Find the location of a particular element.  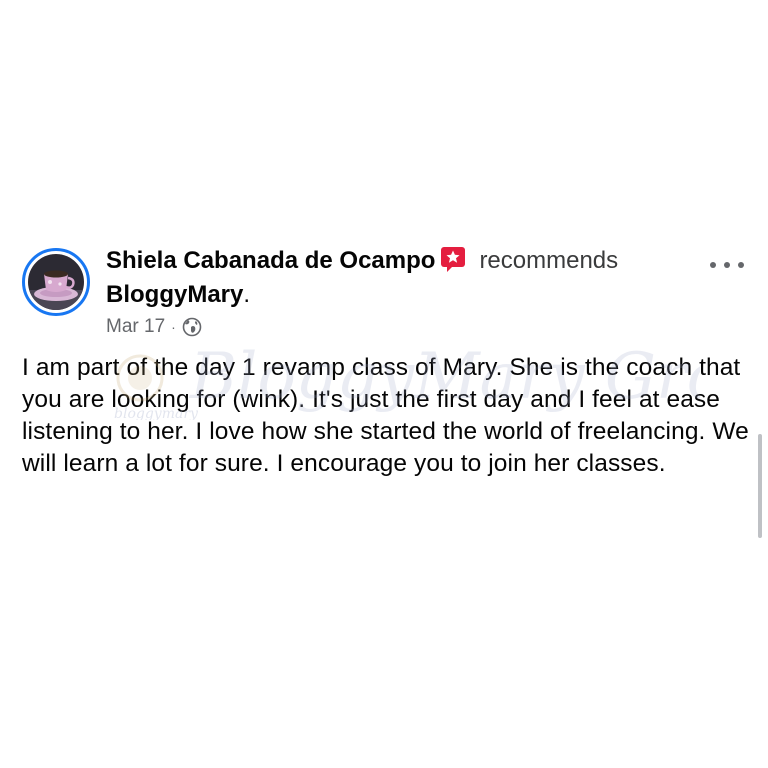

recommends-label: recommends is located at coordinates (549, 260).